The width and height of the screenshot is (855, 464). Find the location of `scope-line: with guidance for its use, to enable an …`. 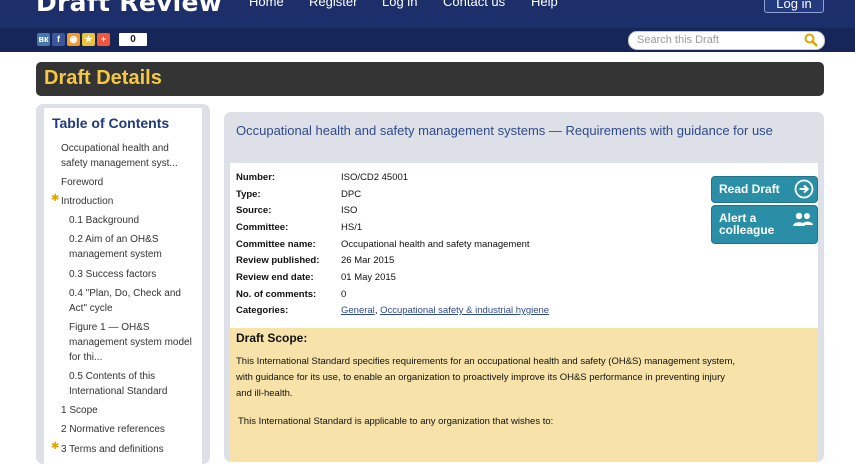

scope-line: with guidance for its use, to enable an … is located at coordinates (480, 377).